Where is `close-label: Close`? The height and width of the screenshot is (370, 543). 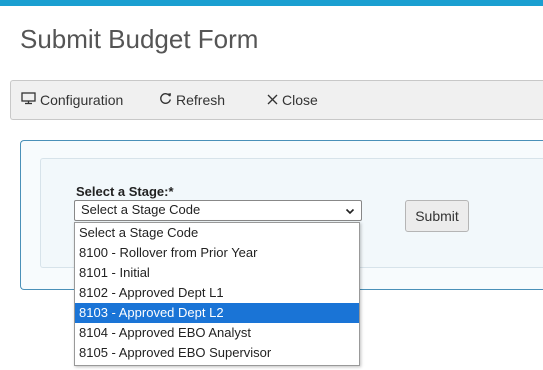
close-label: Close is located at coordinates (300, 100).